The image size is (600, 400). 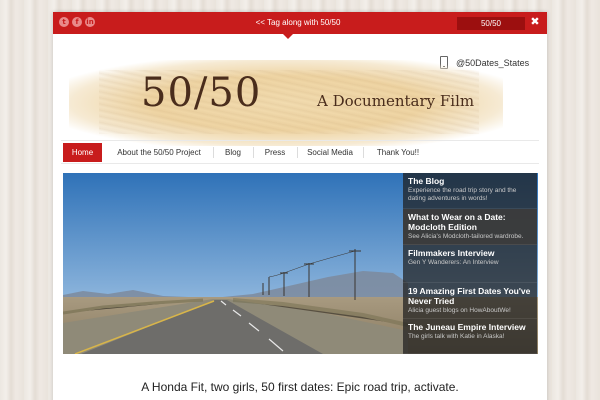 I want to click on tag-arrow, so click(x=288, y=36).